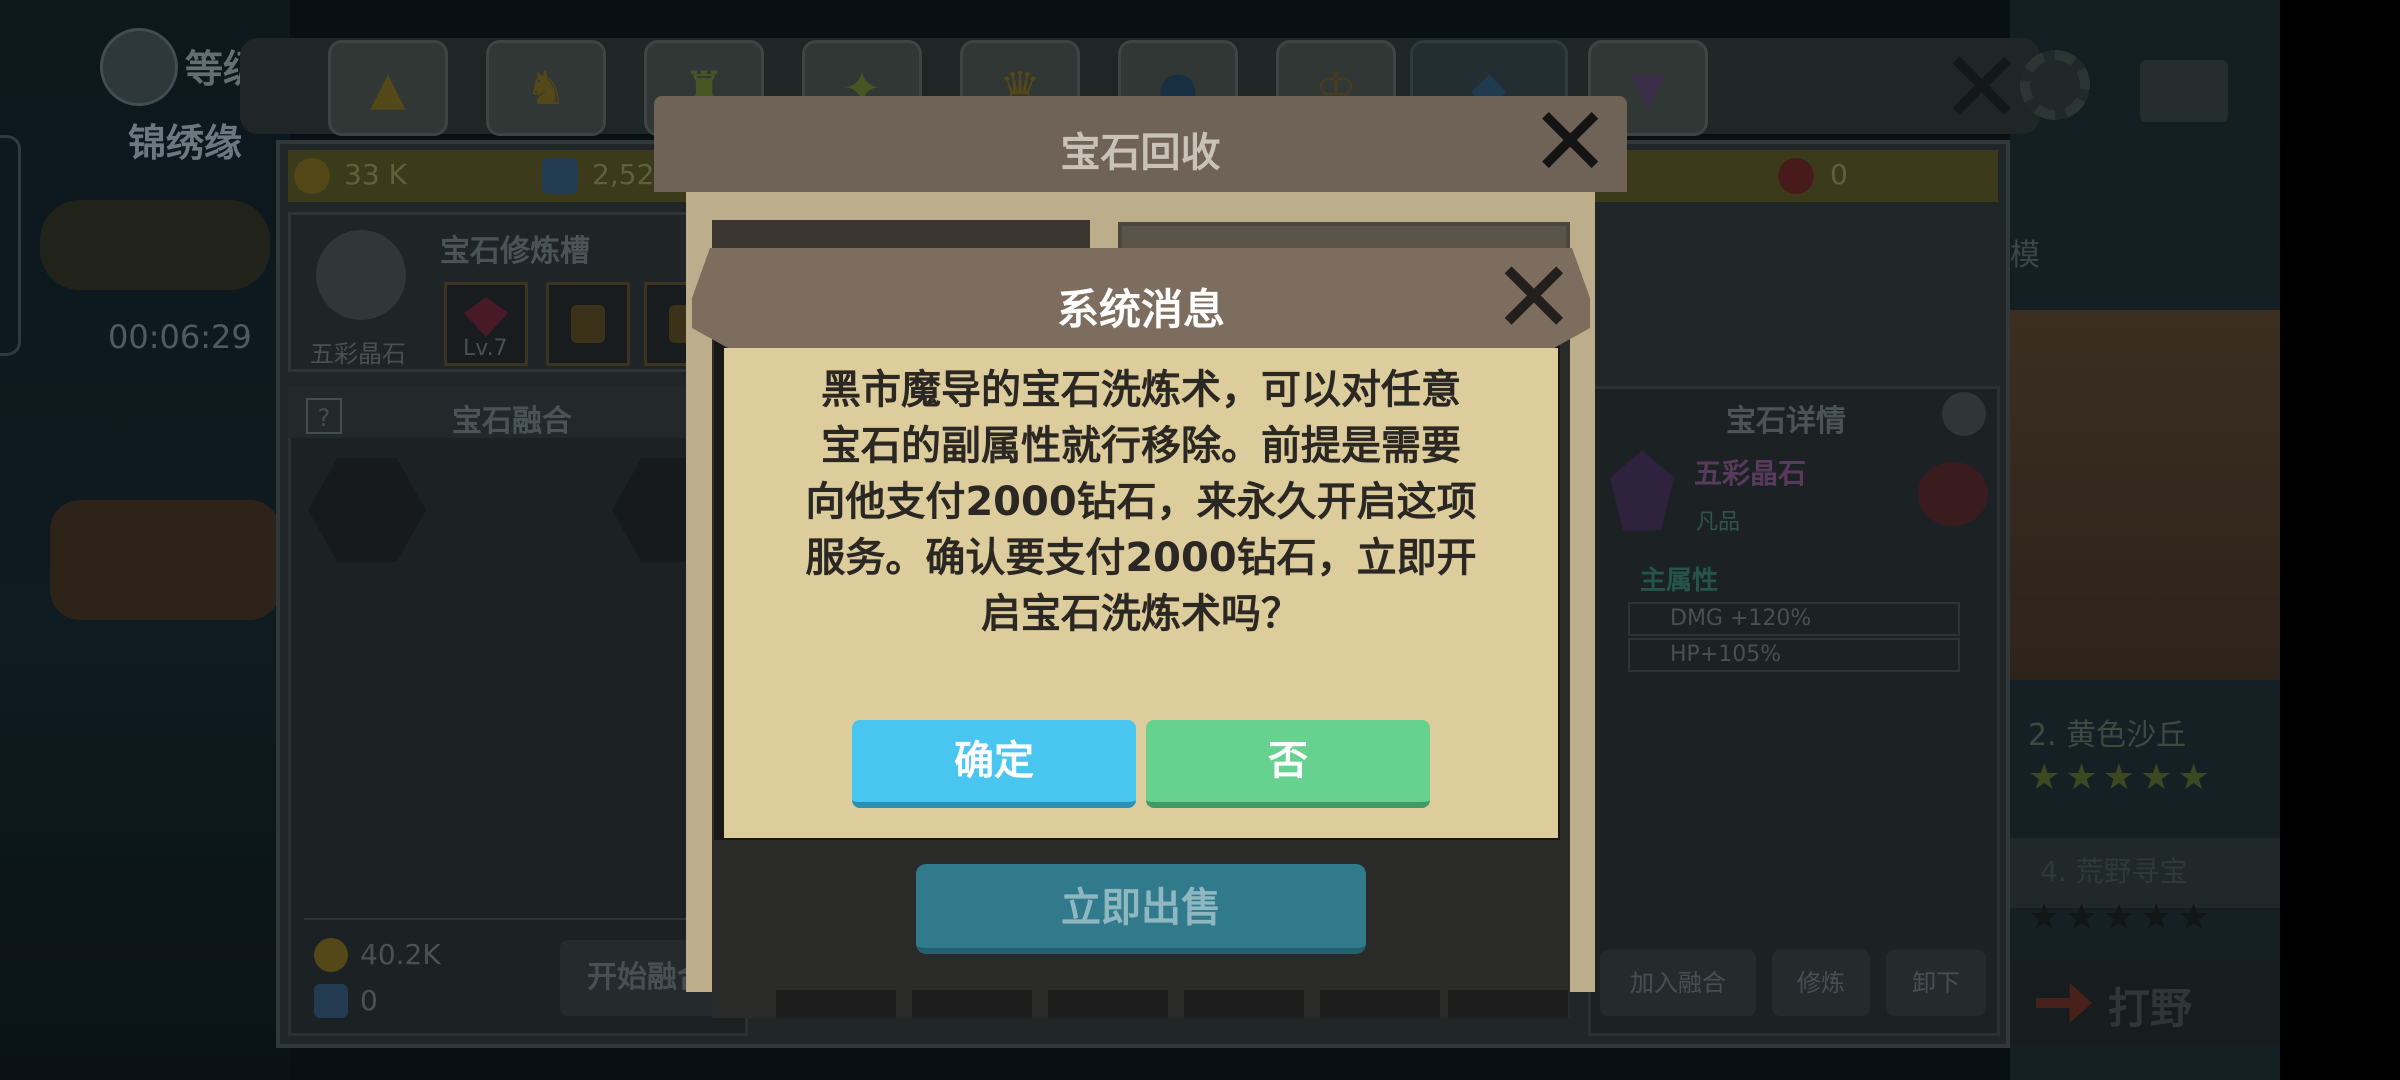 The image size is (2400, 1080). What do you see at coordinates (1288, 764) in the screenshot?
I see `cancel-button: 否` at bounding box center [1288, 764].